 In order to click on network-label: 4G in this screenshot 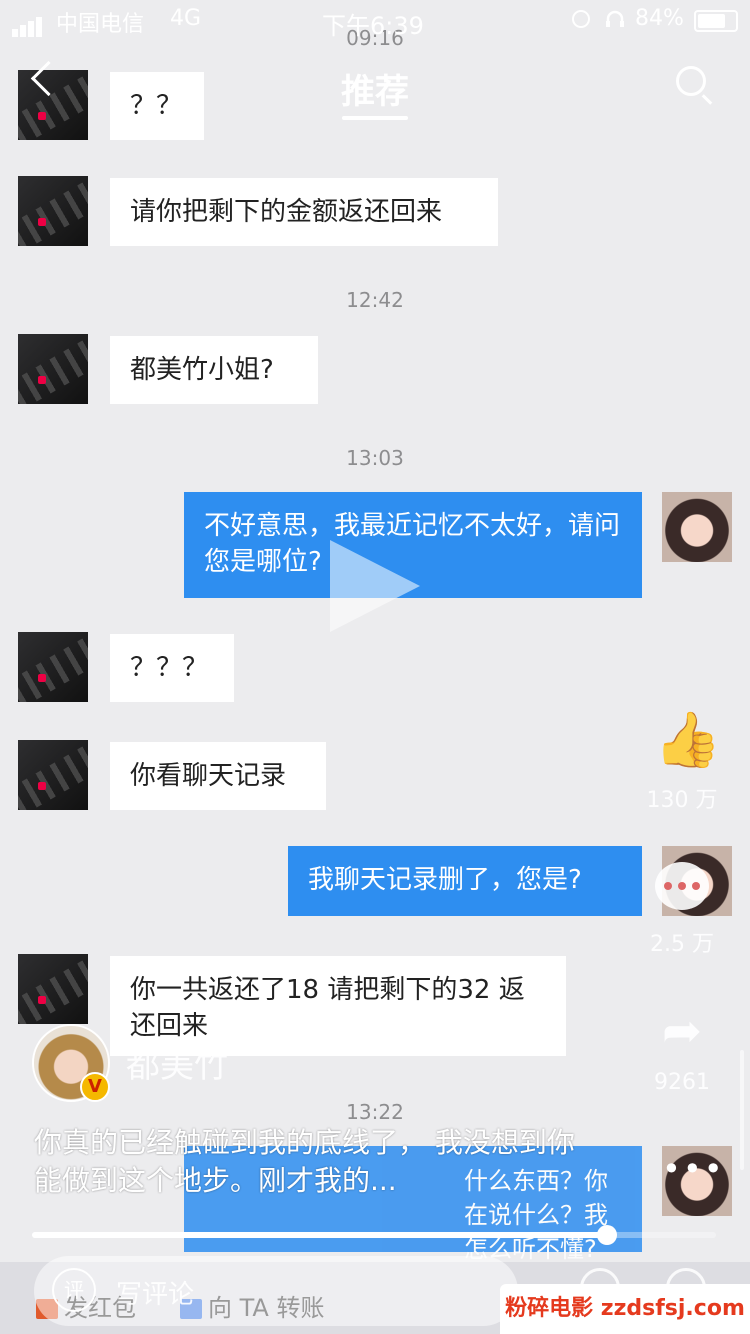, I will do `click(186, 18)`.